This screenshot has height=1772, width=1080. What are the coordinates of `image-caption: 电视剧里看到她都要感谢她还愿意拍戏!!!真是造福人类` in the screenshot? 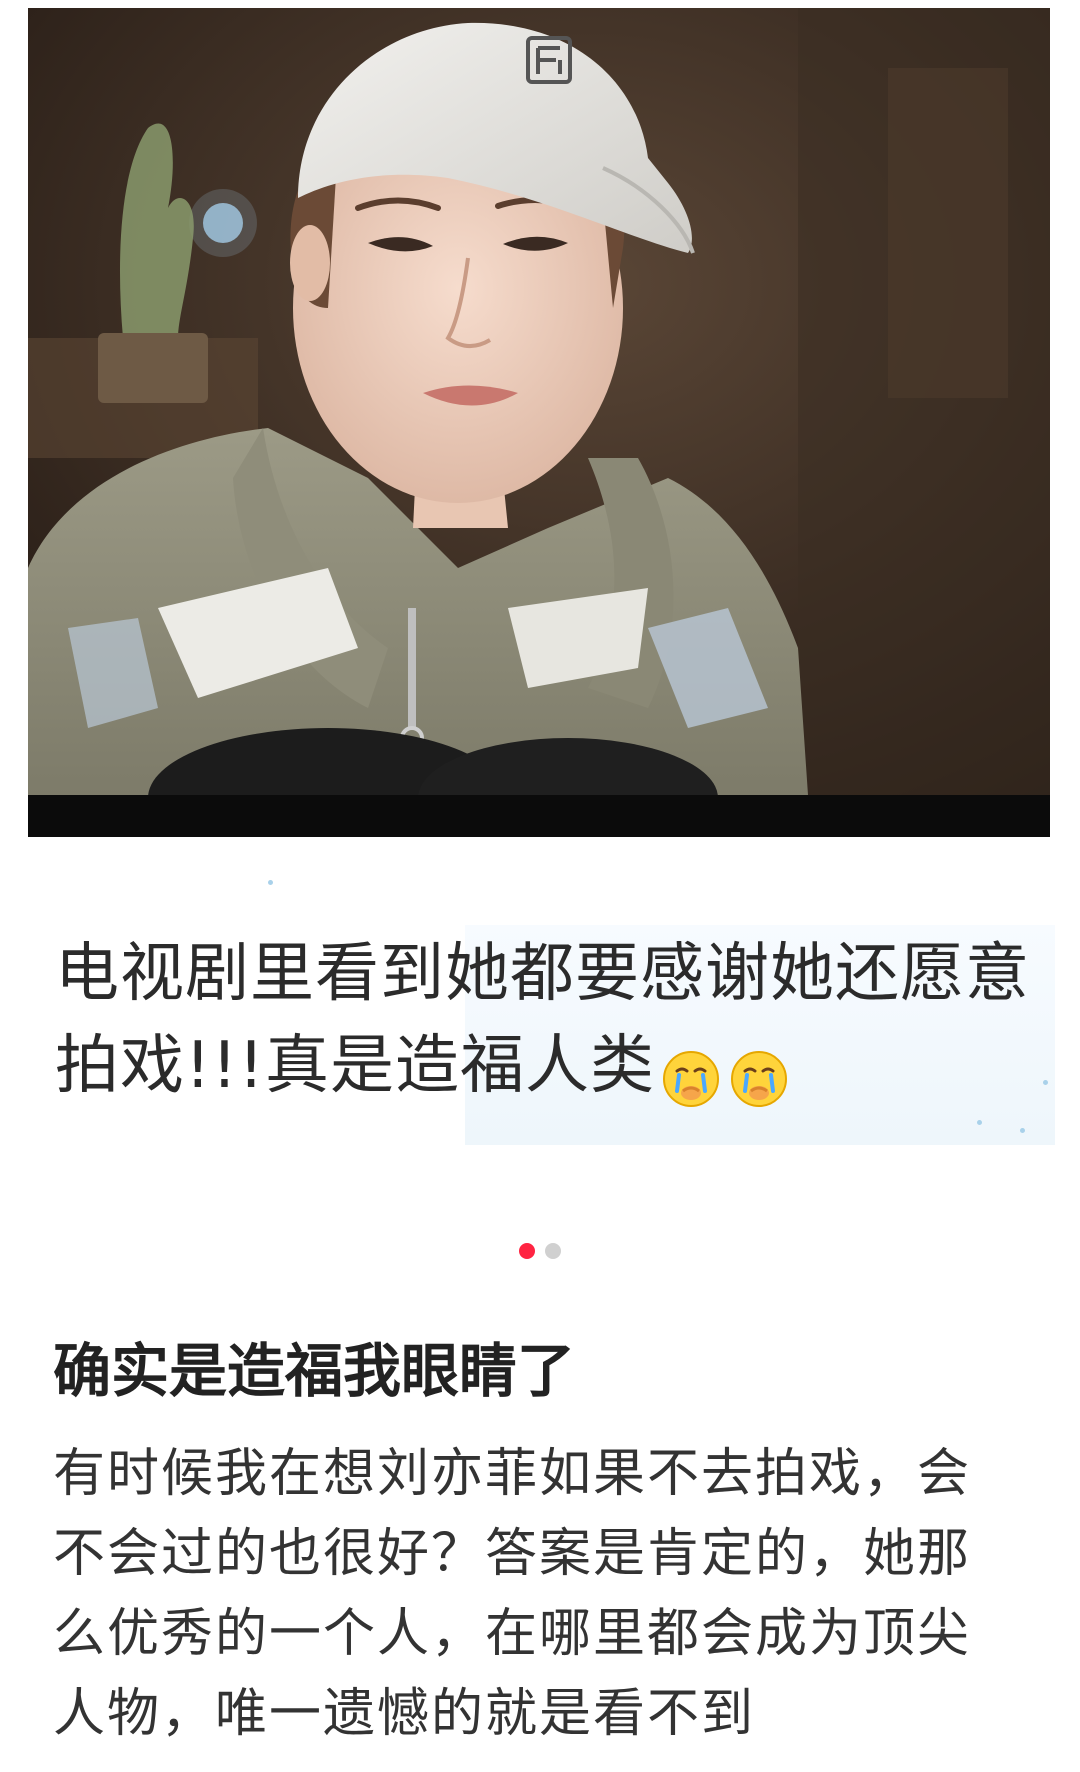 It's located at (550, 1025).